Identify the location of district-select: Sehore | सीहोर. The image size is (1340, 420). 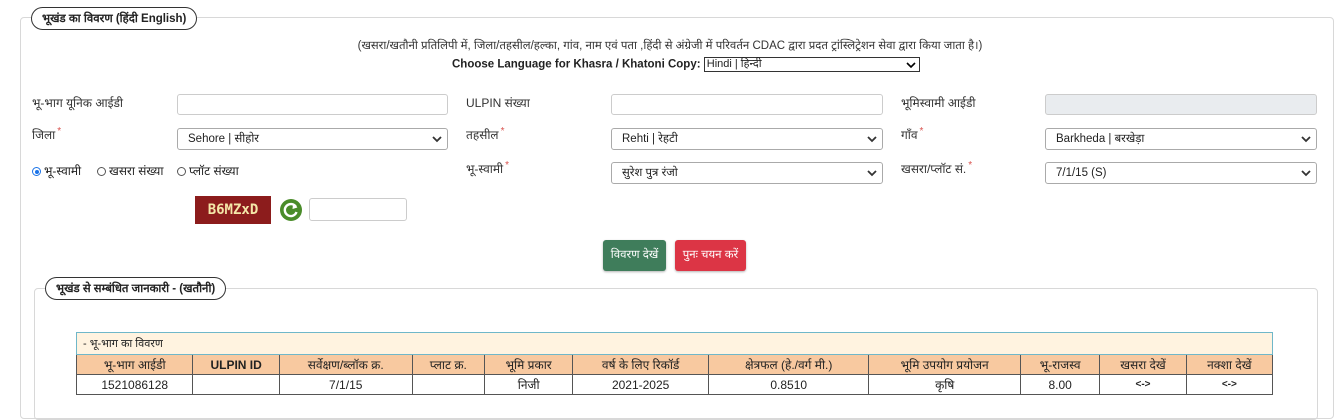
(312, 139).